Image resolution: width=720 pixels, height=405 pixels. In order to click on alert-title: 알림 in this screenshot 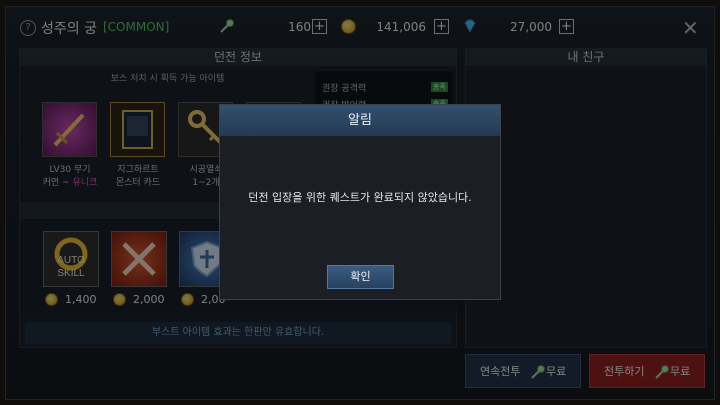, I will do `click(360, 120)`.